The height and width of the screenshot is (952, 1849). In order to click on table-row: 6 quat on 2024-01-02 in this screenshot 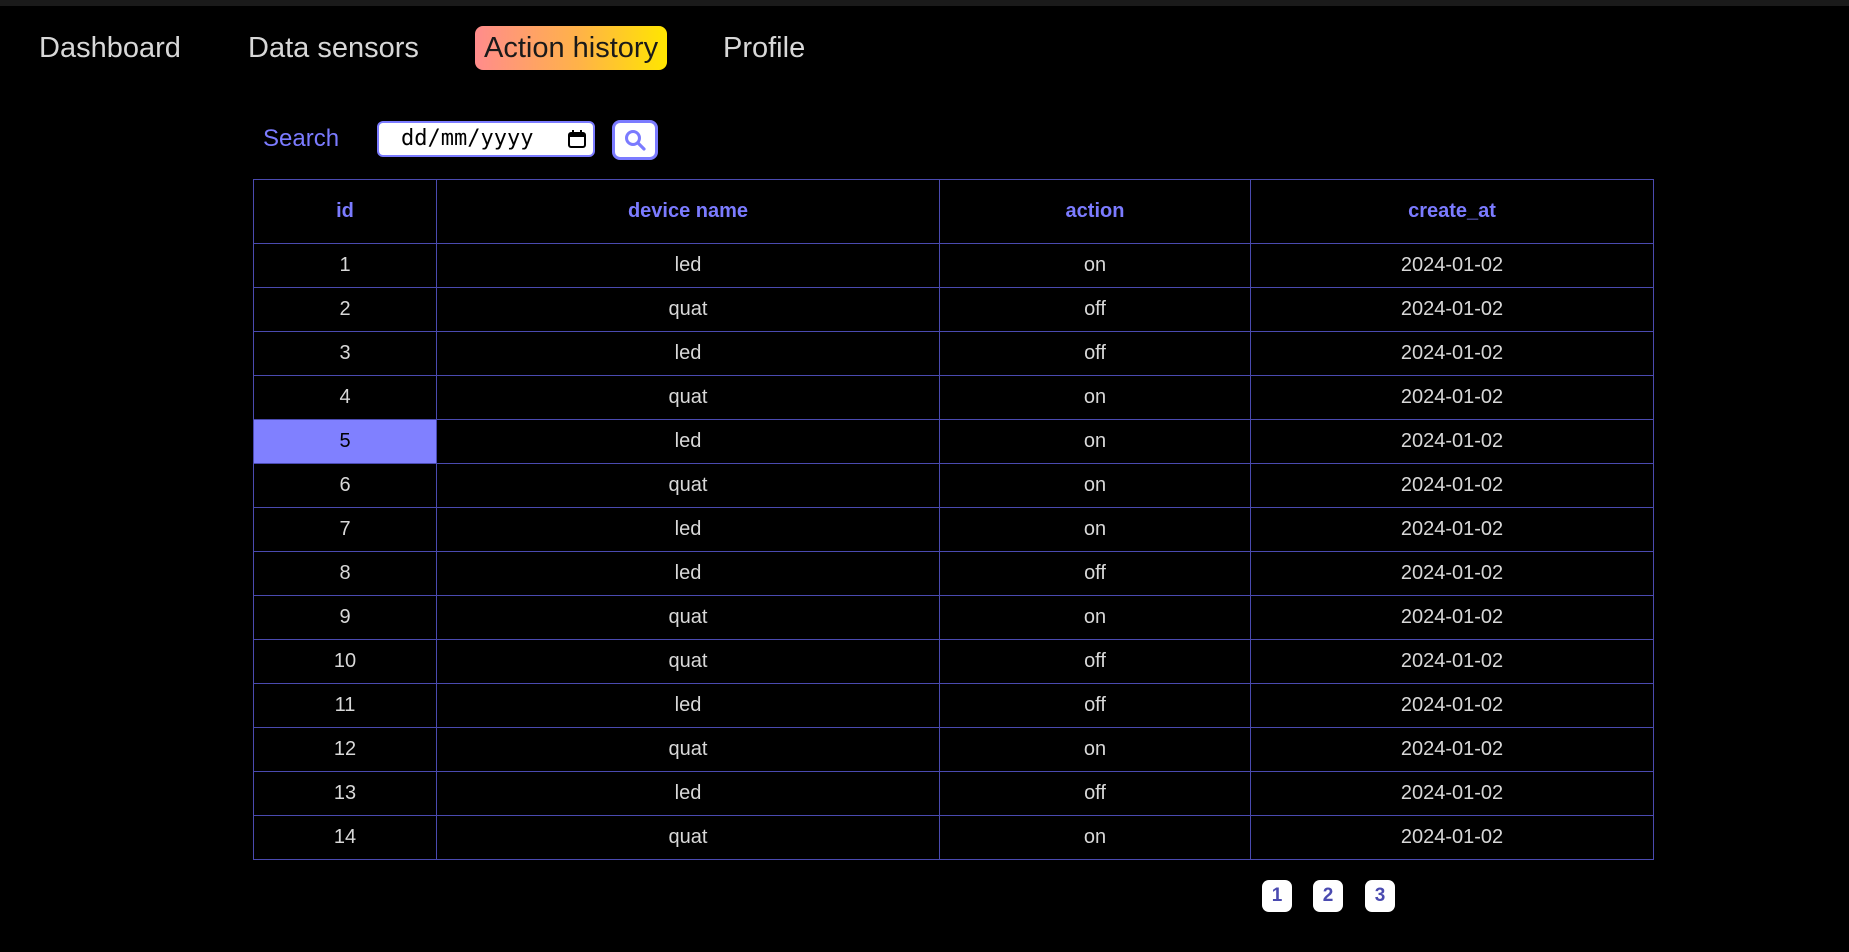, I will do `click(953, 485)`.